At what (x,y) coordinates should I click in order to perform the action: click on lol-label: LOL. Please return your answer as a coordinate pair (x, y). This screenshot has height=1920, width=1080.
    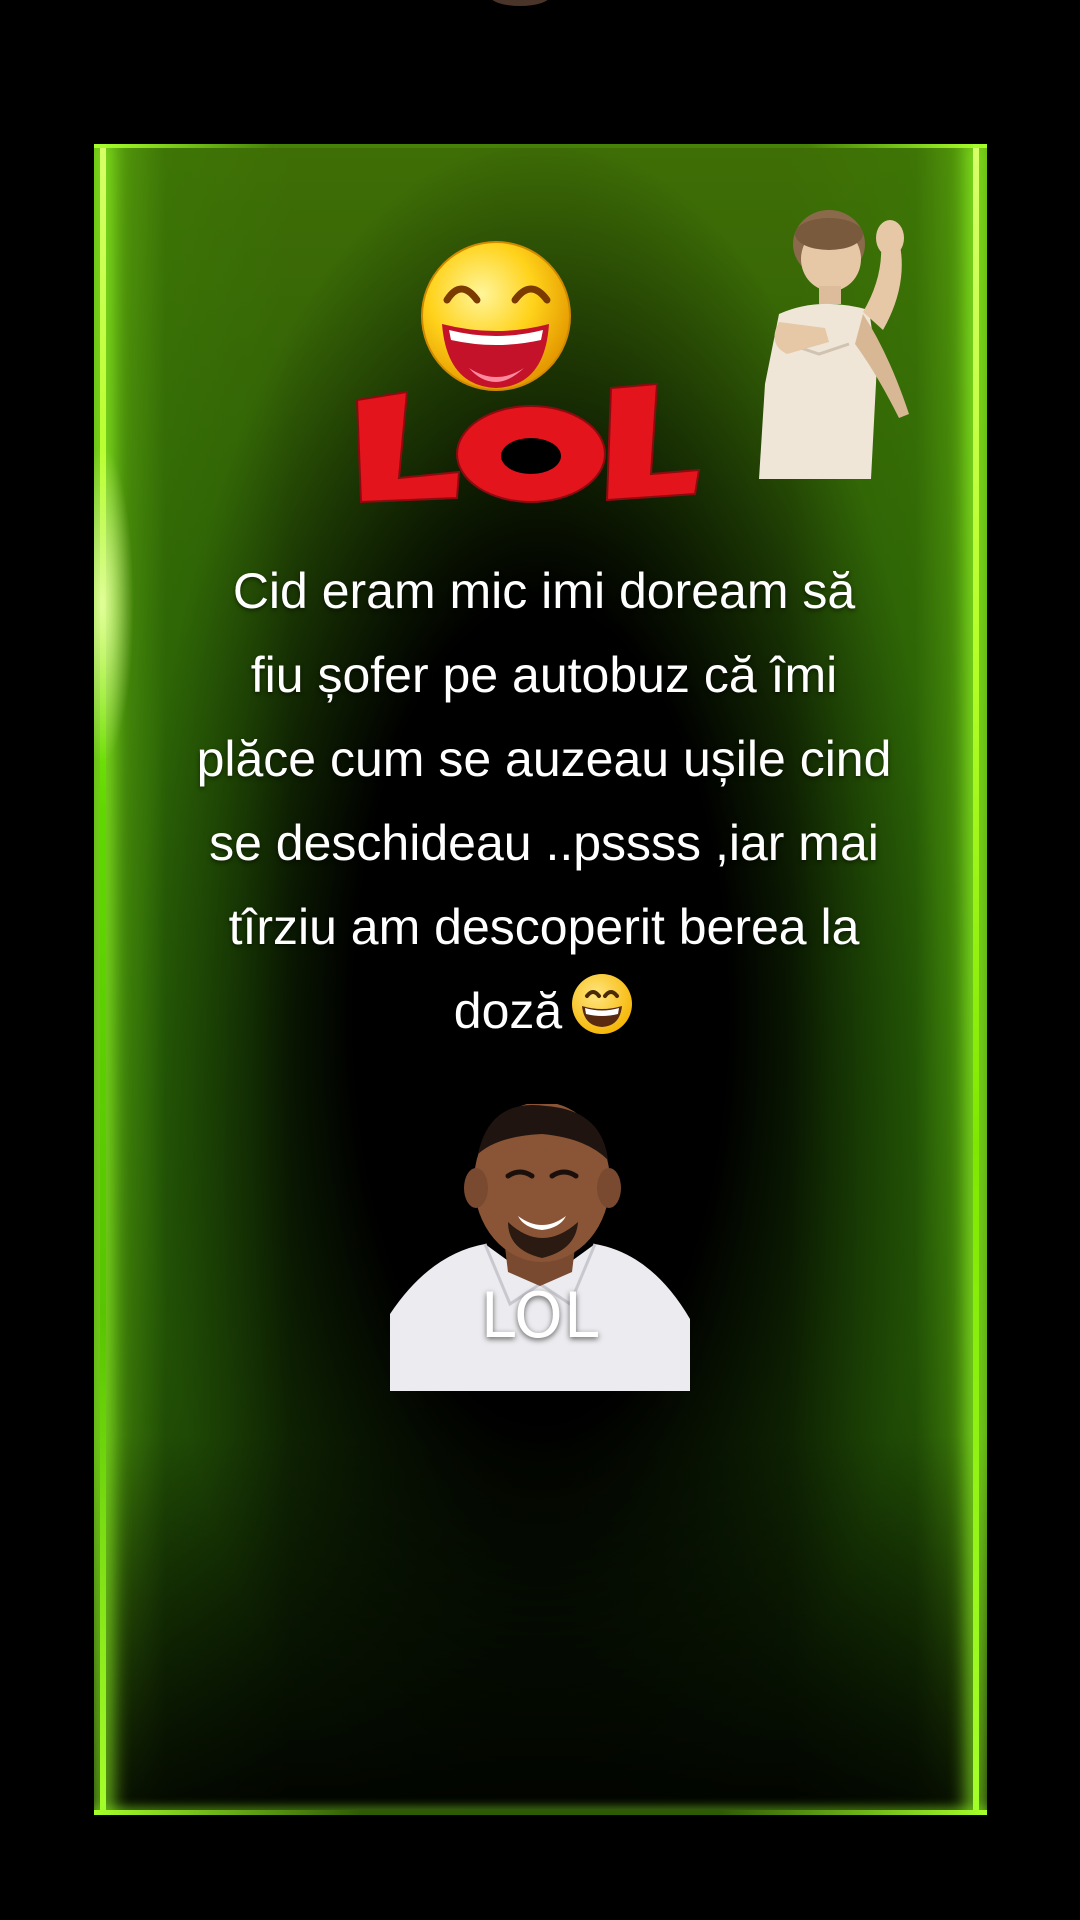
    Looking at the image, I should click on (540, 1315).